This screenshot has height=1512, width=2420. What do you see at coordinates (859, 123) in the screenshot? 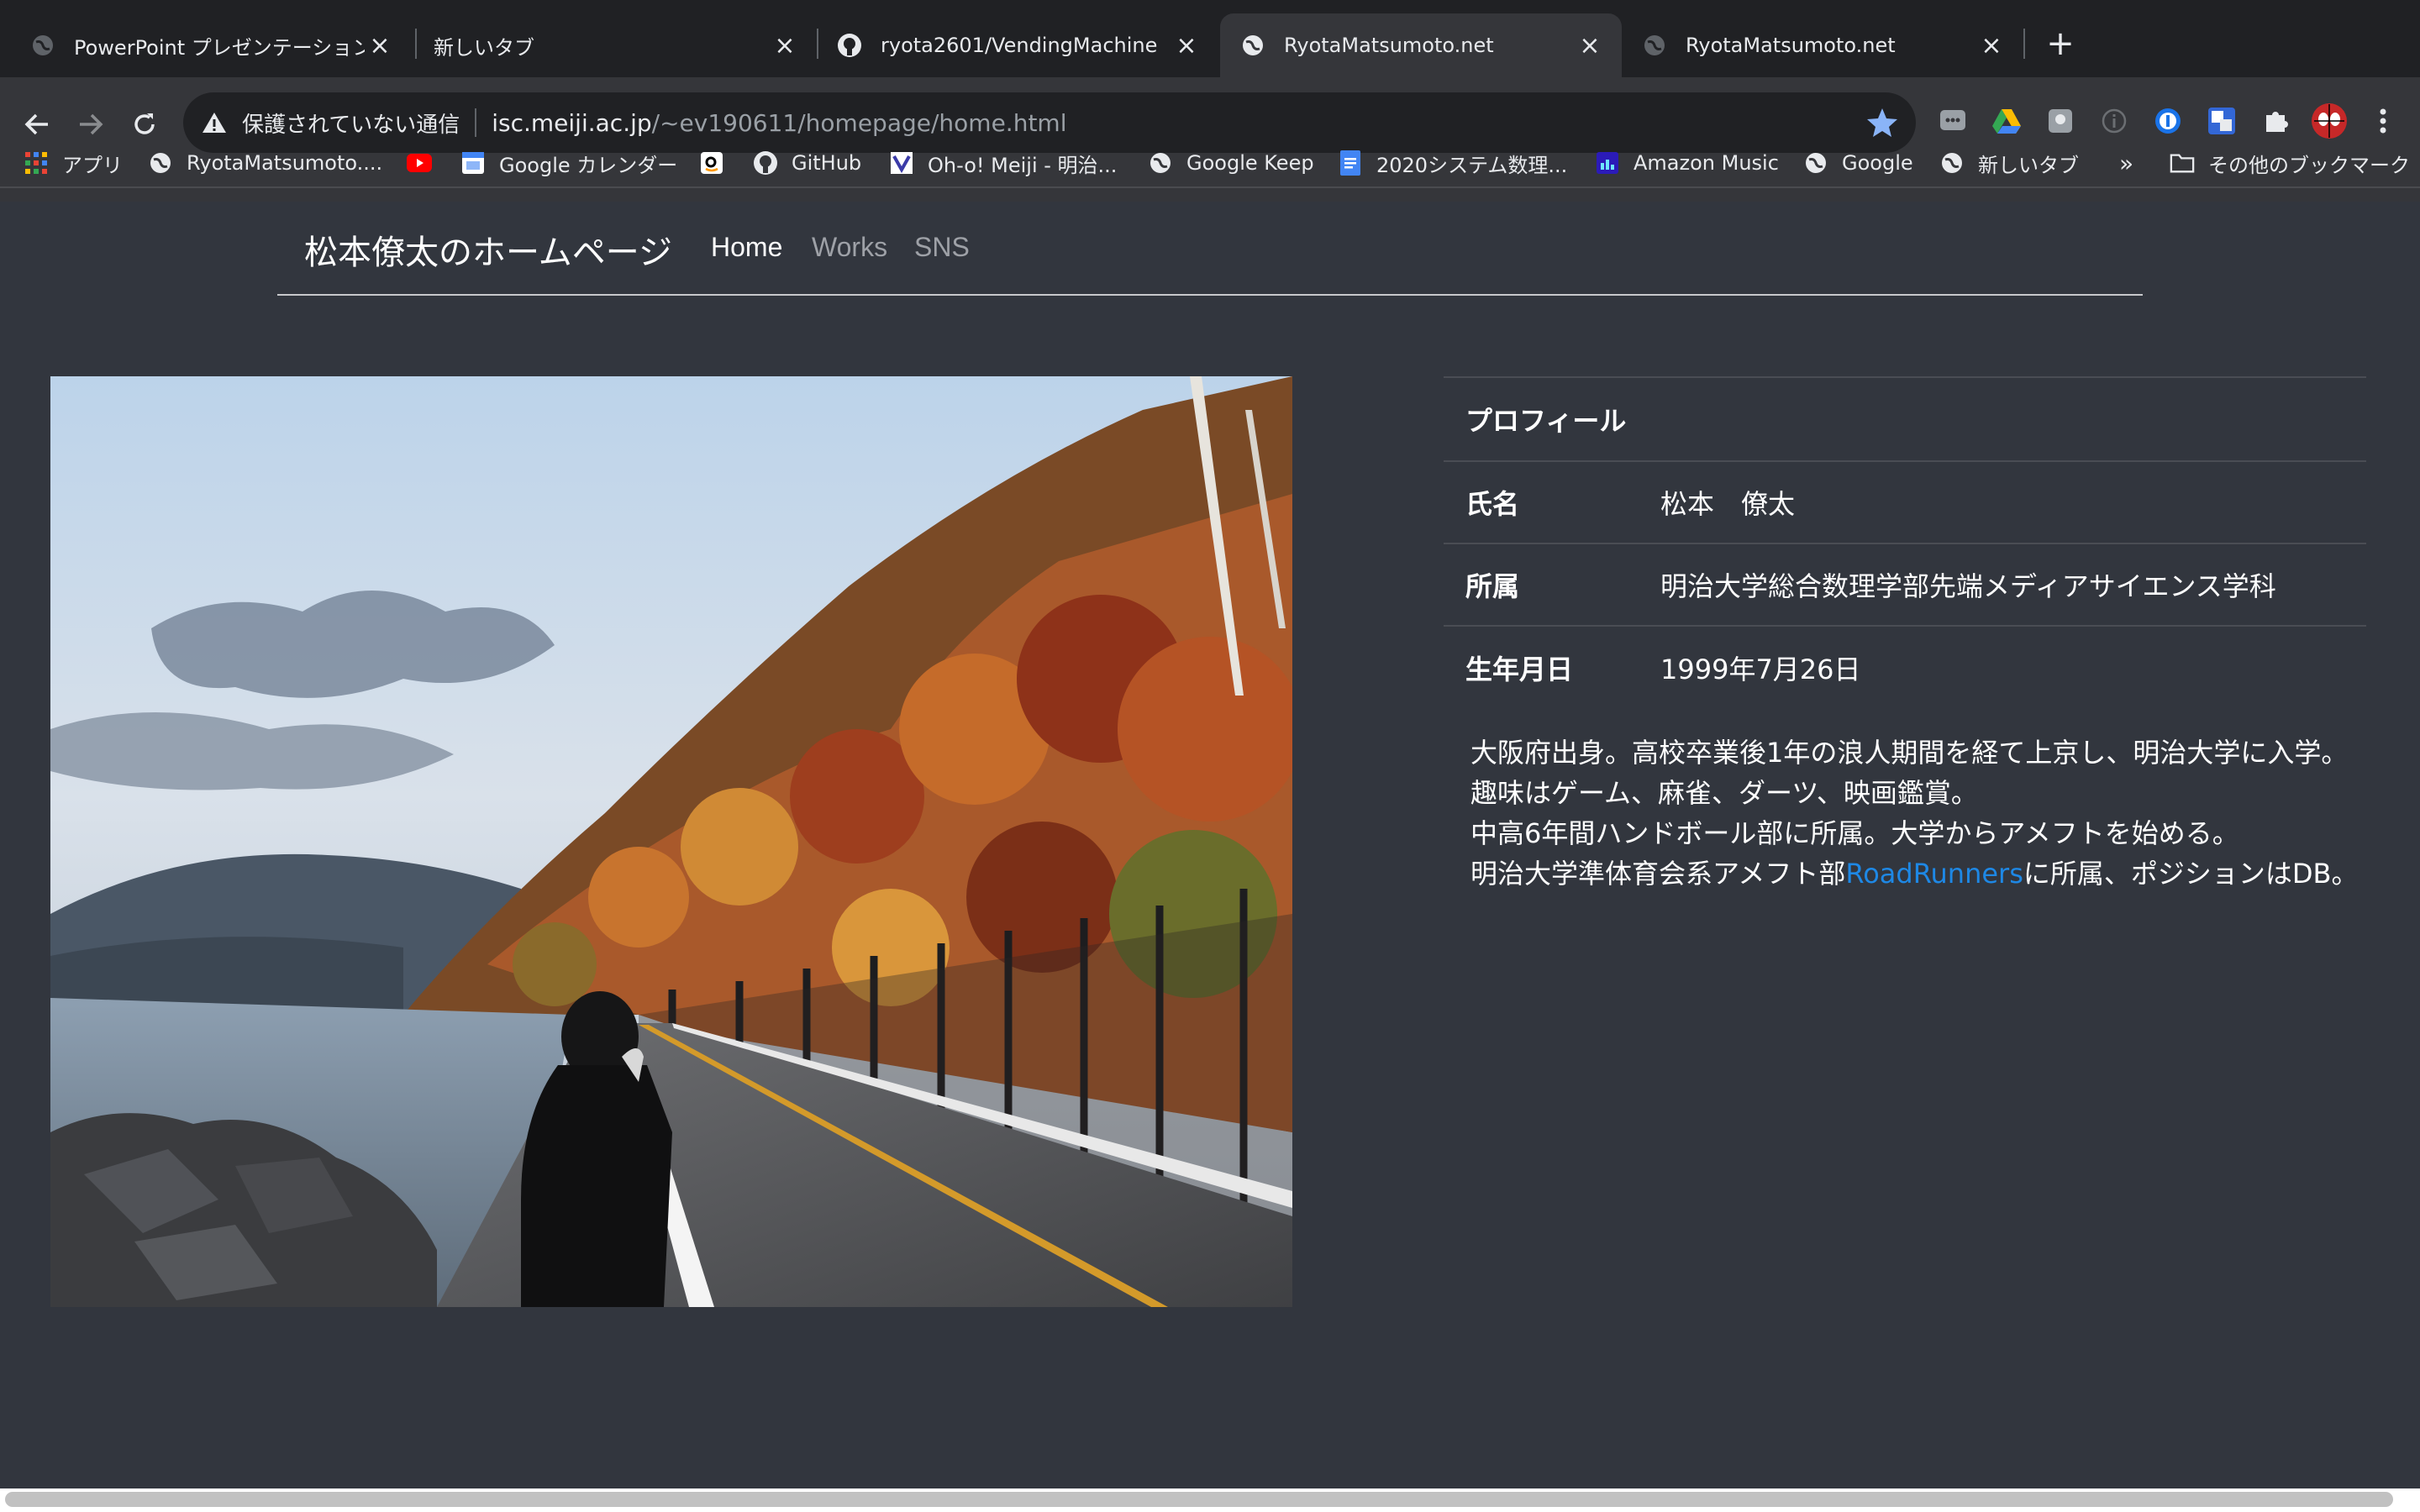
I see `url-path: /~ev190611/homepage/home.html` at bounding box center [859, 123].